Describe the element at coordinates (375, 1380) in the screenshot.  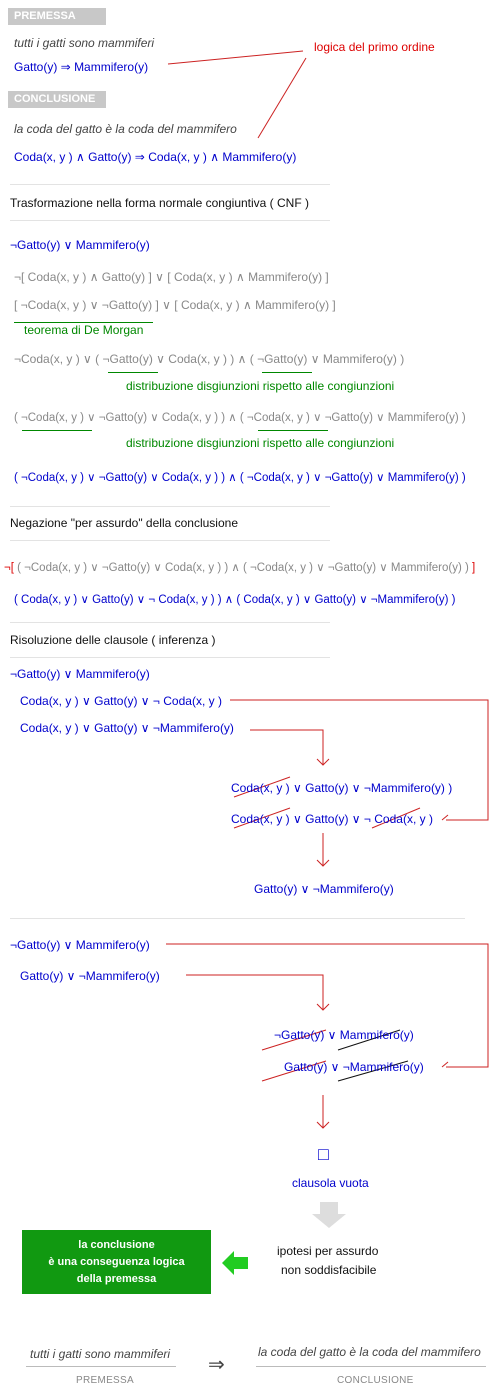
I see `footer-conclusione-label: CONCLUSIONE` at that location.